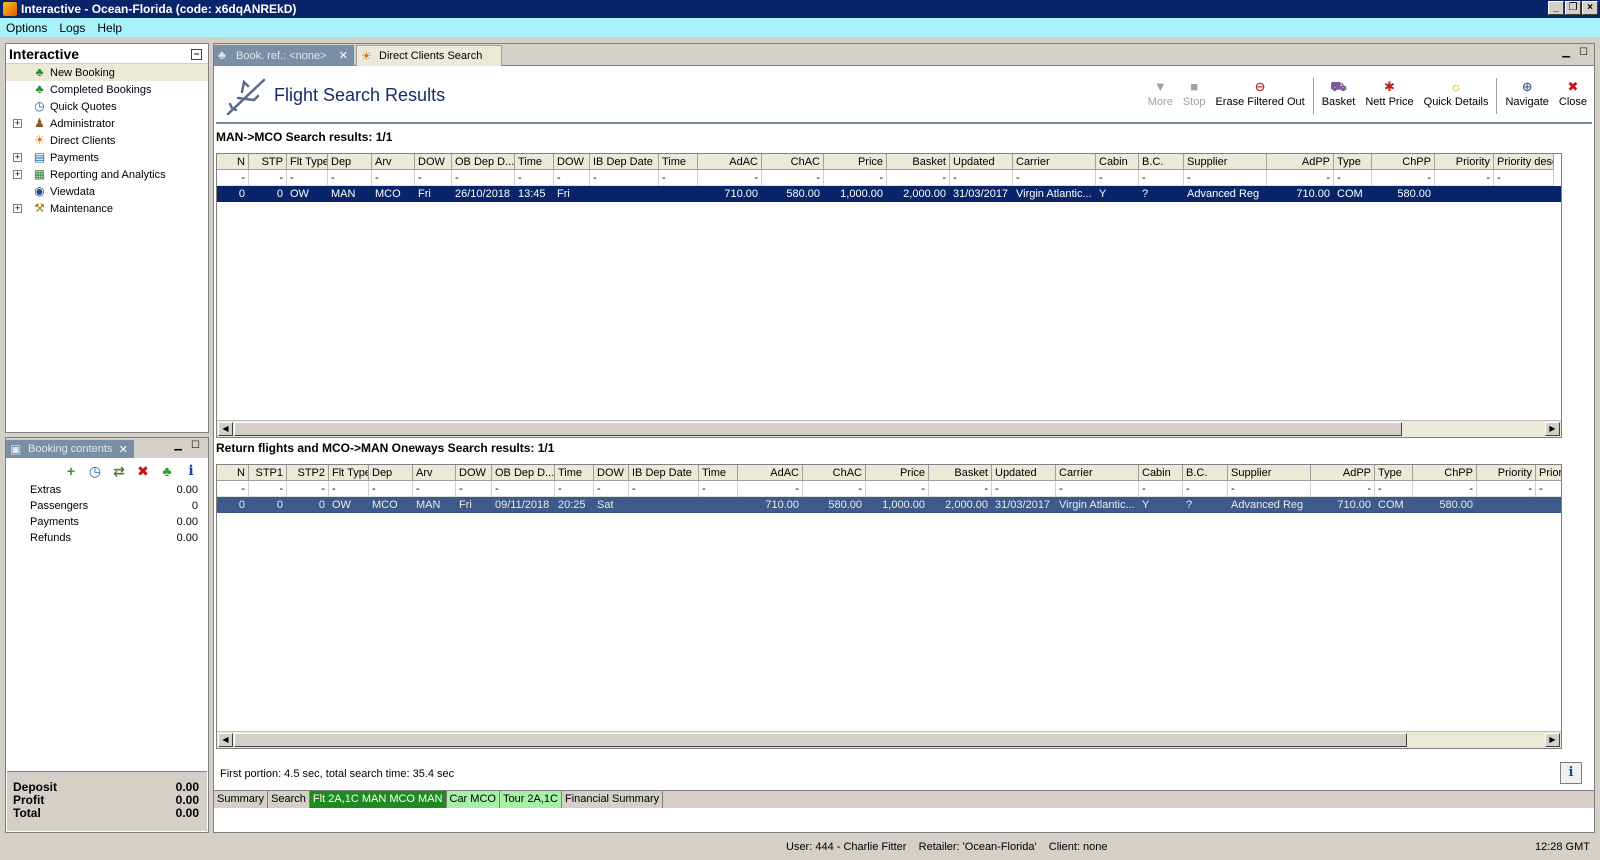 This screenshot has width=1600, height=860. What do you see at coordinates (268, 162) in the screenshot?
I see `column-header: STP` at bounding box center [268, 162].